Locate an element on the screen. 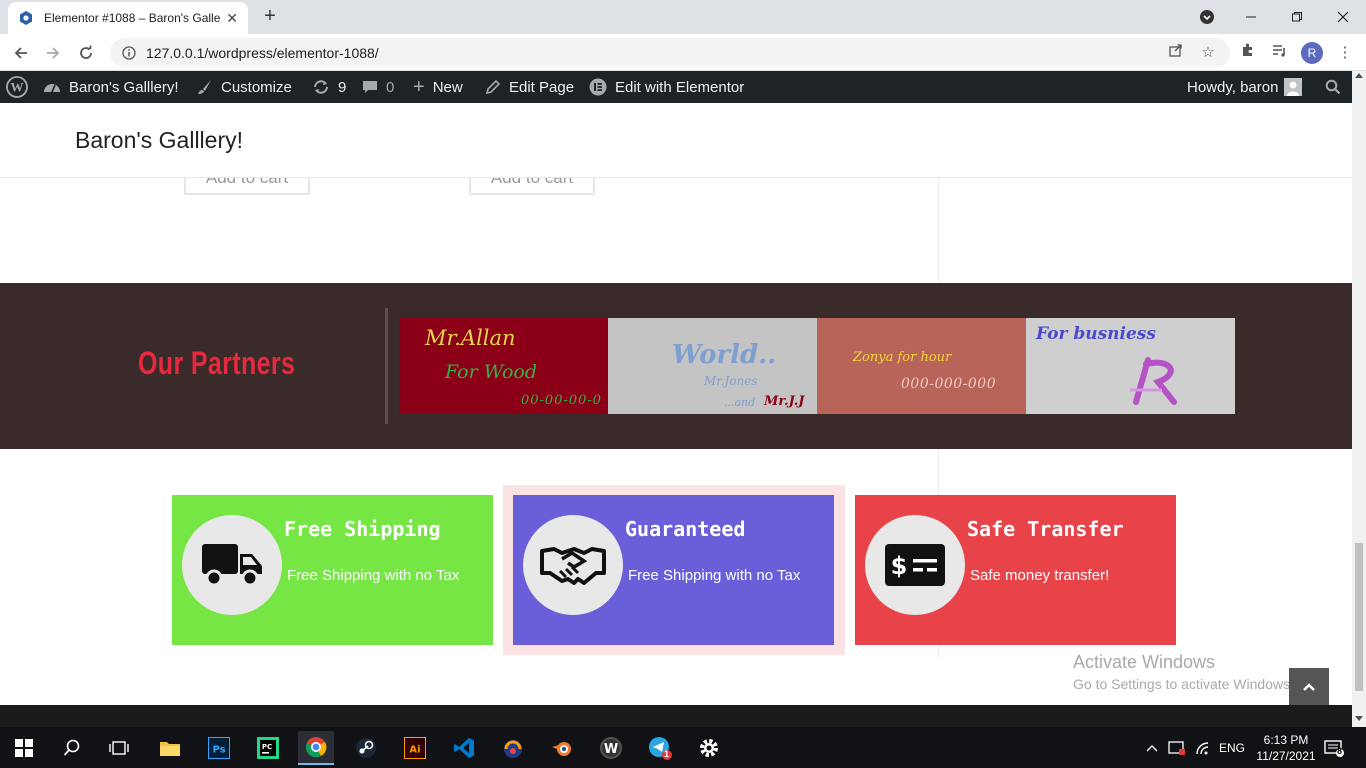 The image size is (1366, 768). restore-button is located at coordinates (1297, 17).